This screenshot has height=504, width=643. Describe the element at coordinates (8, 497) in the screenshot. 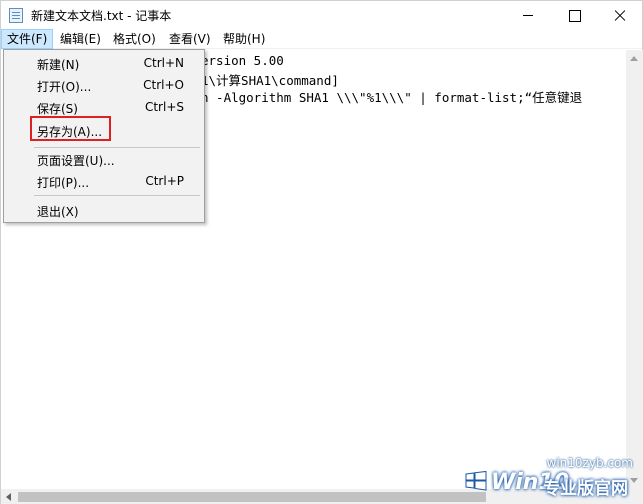

I see `scroll-left-arrow-icon` at that location.